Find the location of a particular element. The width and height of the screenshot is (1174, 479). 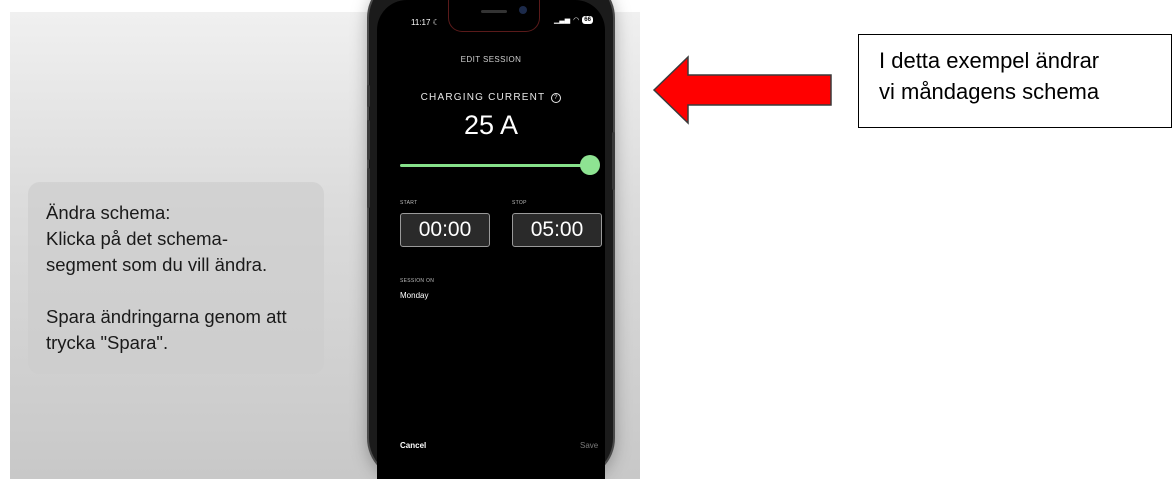

charging-current-label: CHARGING CURRENT? is located at coordinates (491, 97).